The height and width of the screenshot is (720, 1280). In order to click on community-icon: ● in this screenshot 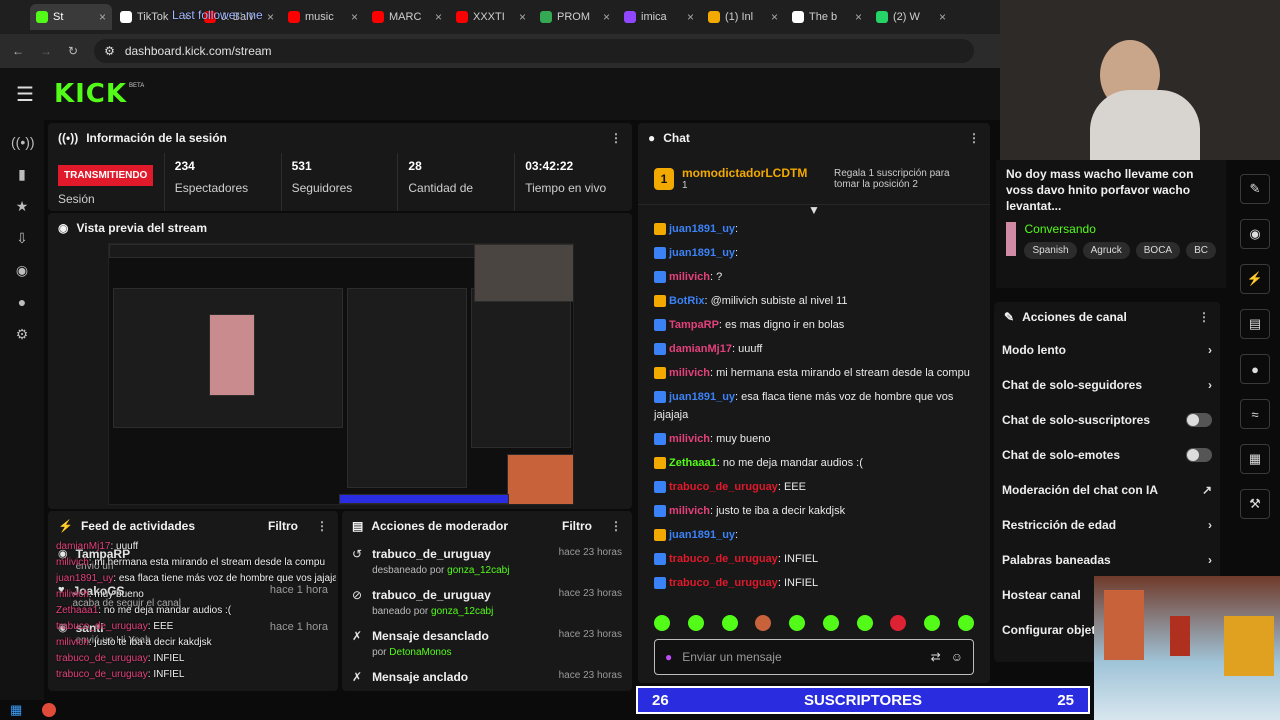, I will do `click(22, 303)`.